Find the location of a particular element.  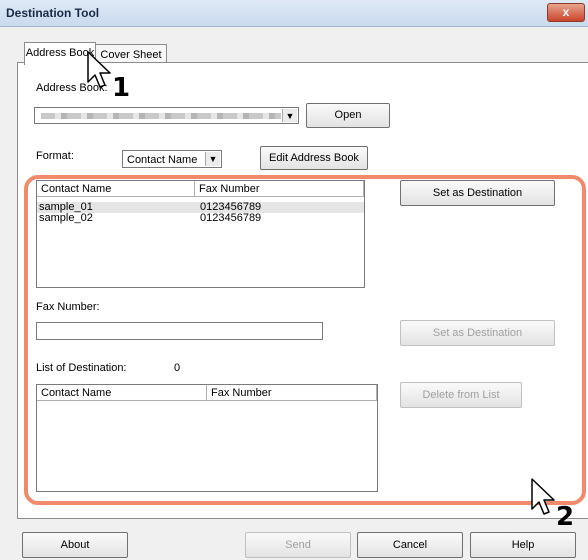

close-button: x is located at coordinates (566, 12).